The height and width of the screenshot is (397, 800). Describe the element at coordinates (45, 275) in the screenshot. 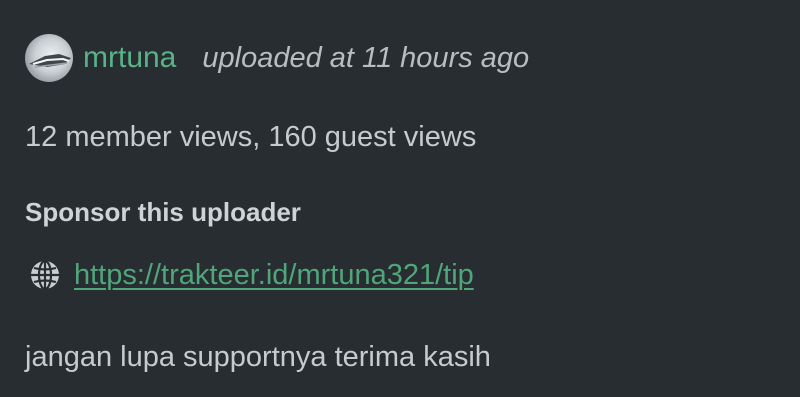

I see `globe-icon` at that location.